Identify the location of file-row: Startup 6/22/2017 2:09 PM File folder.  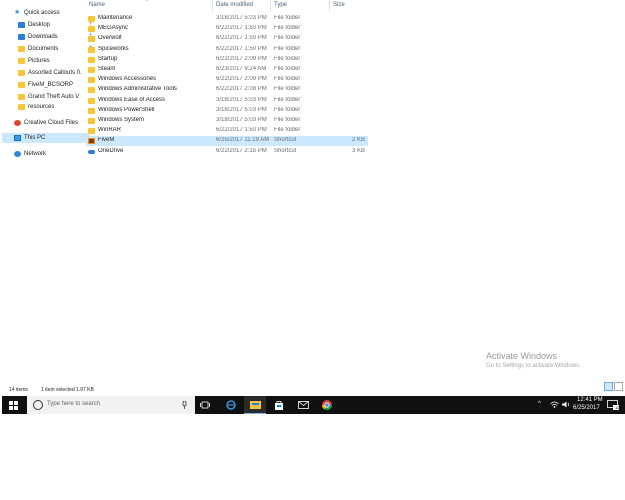
(227, 60).